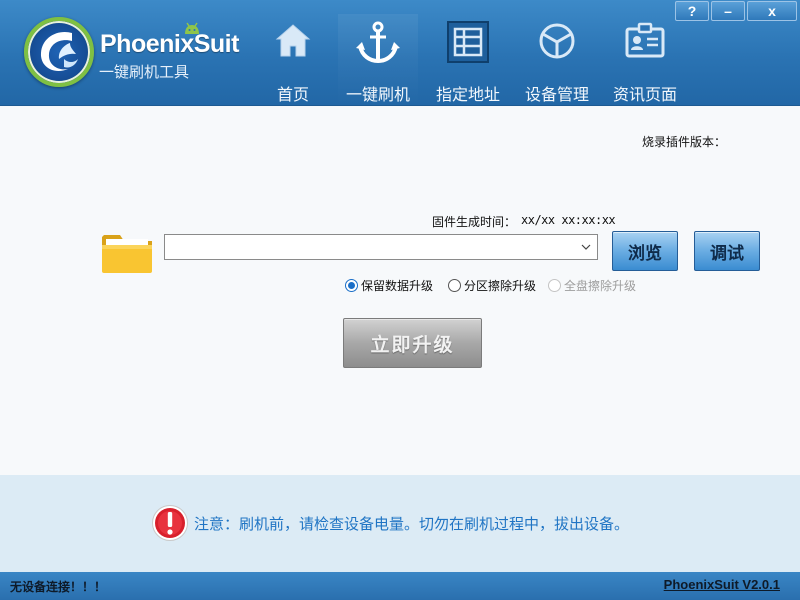 Image resolution: width=800 pixels, height=600 pixels. I want to click on firmware-file-select, so click(381, 247).